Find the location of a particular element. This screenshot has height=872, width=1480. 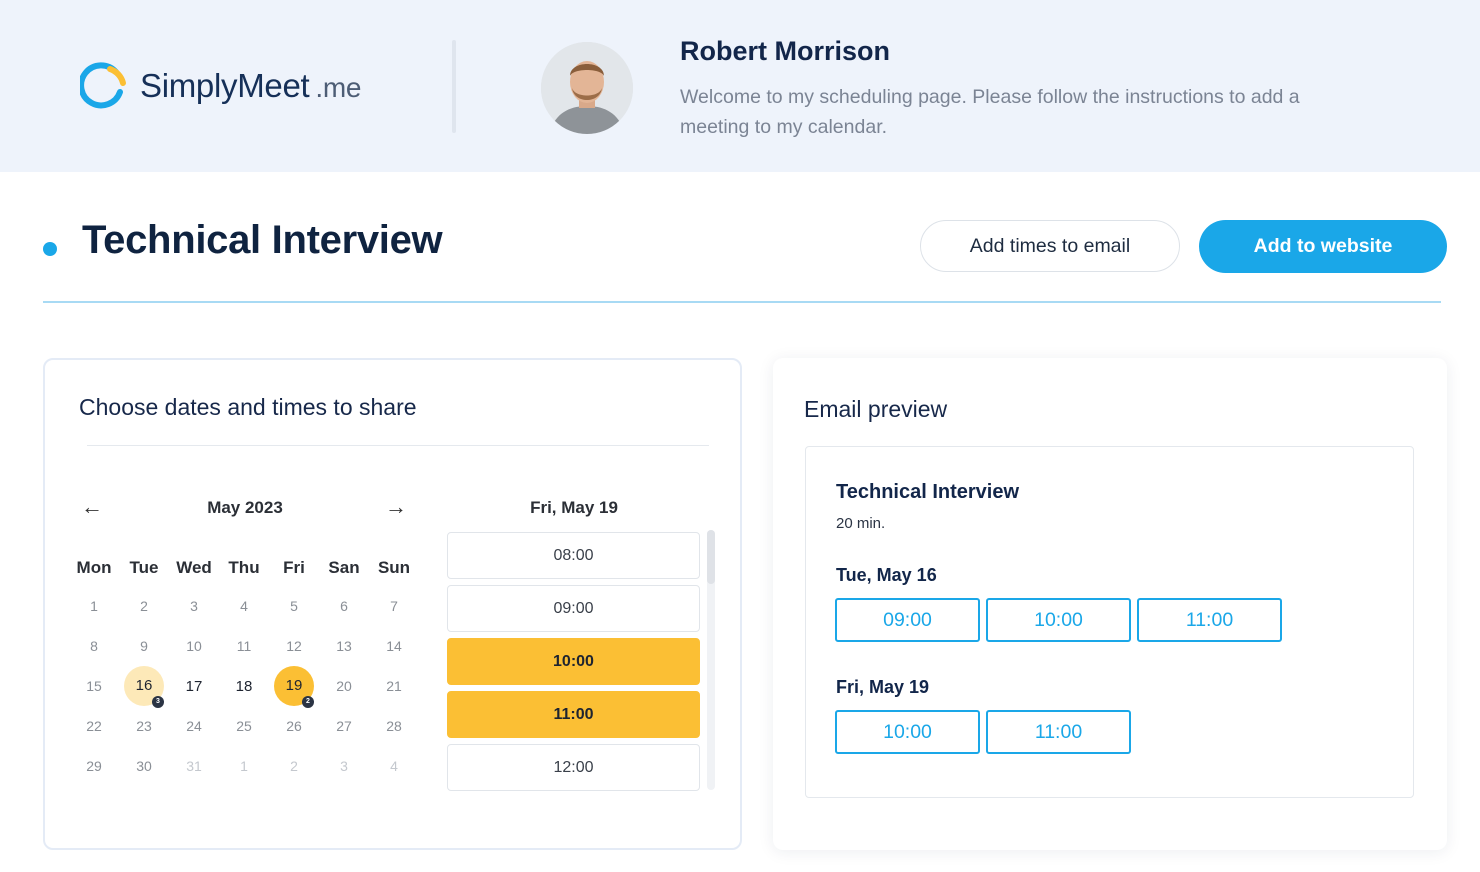

calendar-week-row: 29 30 31 1 2 3 4 is located at coordinates (244, 766).